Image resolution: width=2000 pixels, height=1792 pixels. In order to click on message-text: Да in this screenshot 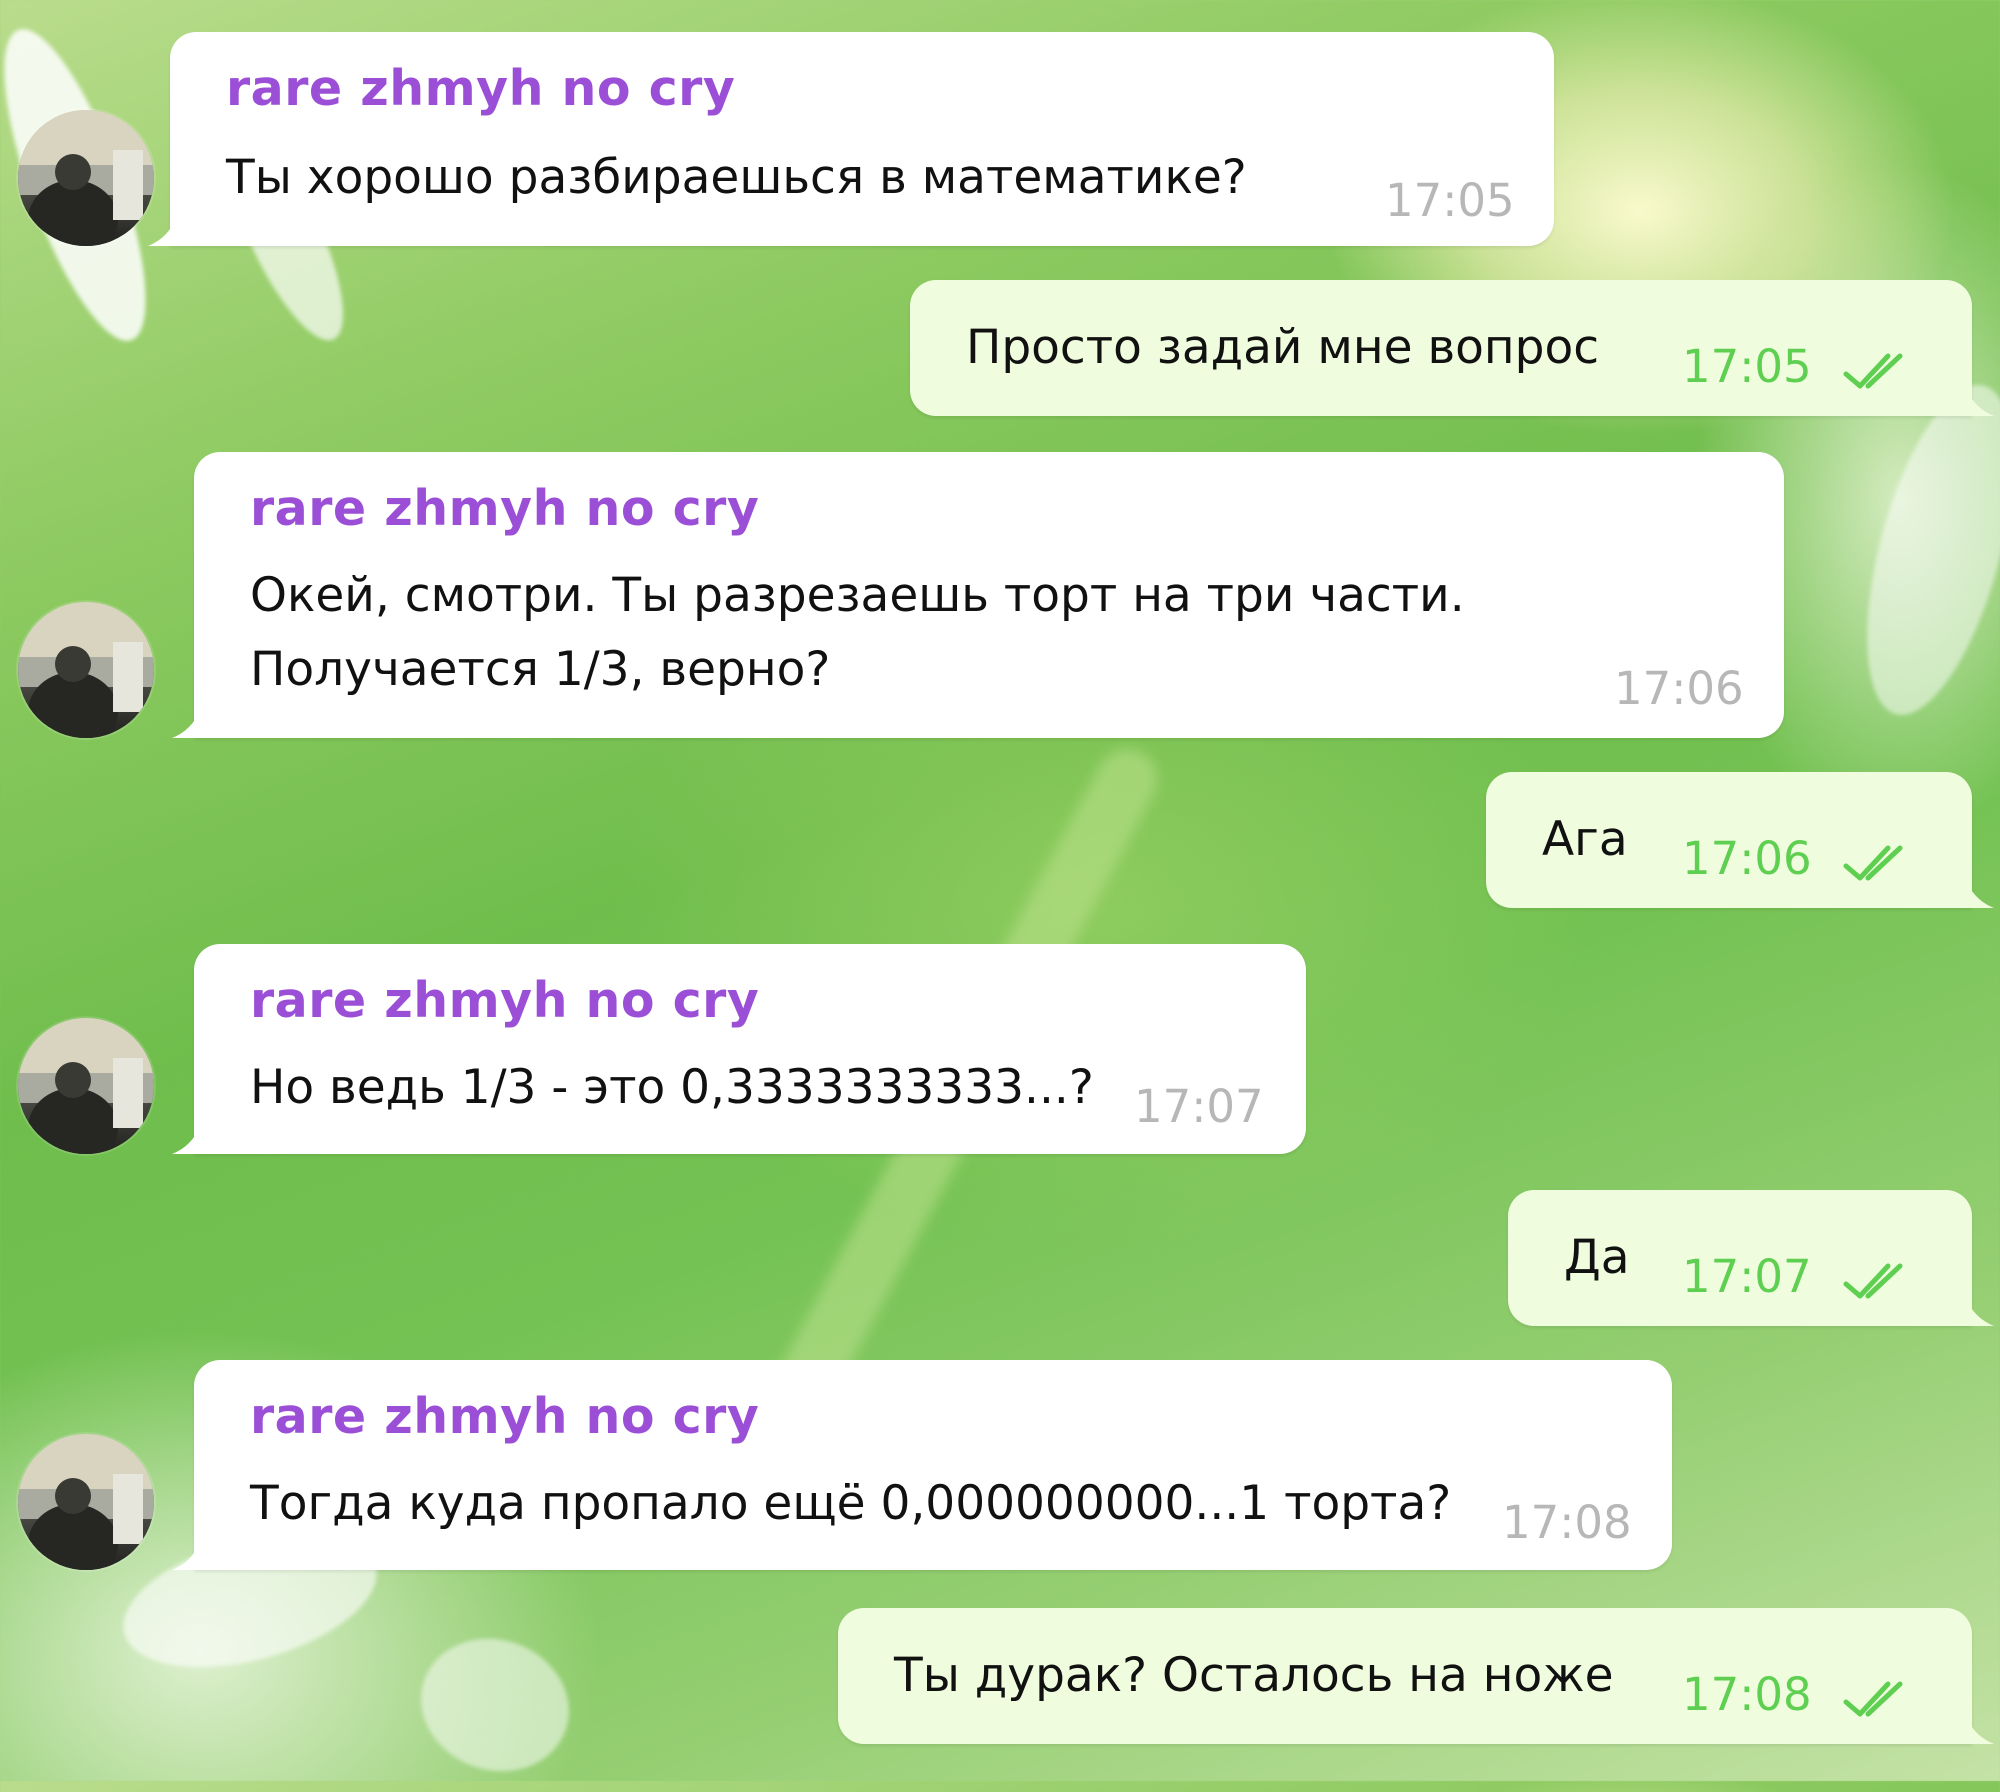, I will do `click(1597, 1257)`.